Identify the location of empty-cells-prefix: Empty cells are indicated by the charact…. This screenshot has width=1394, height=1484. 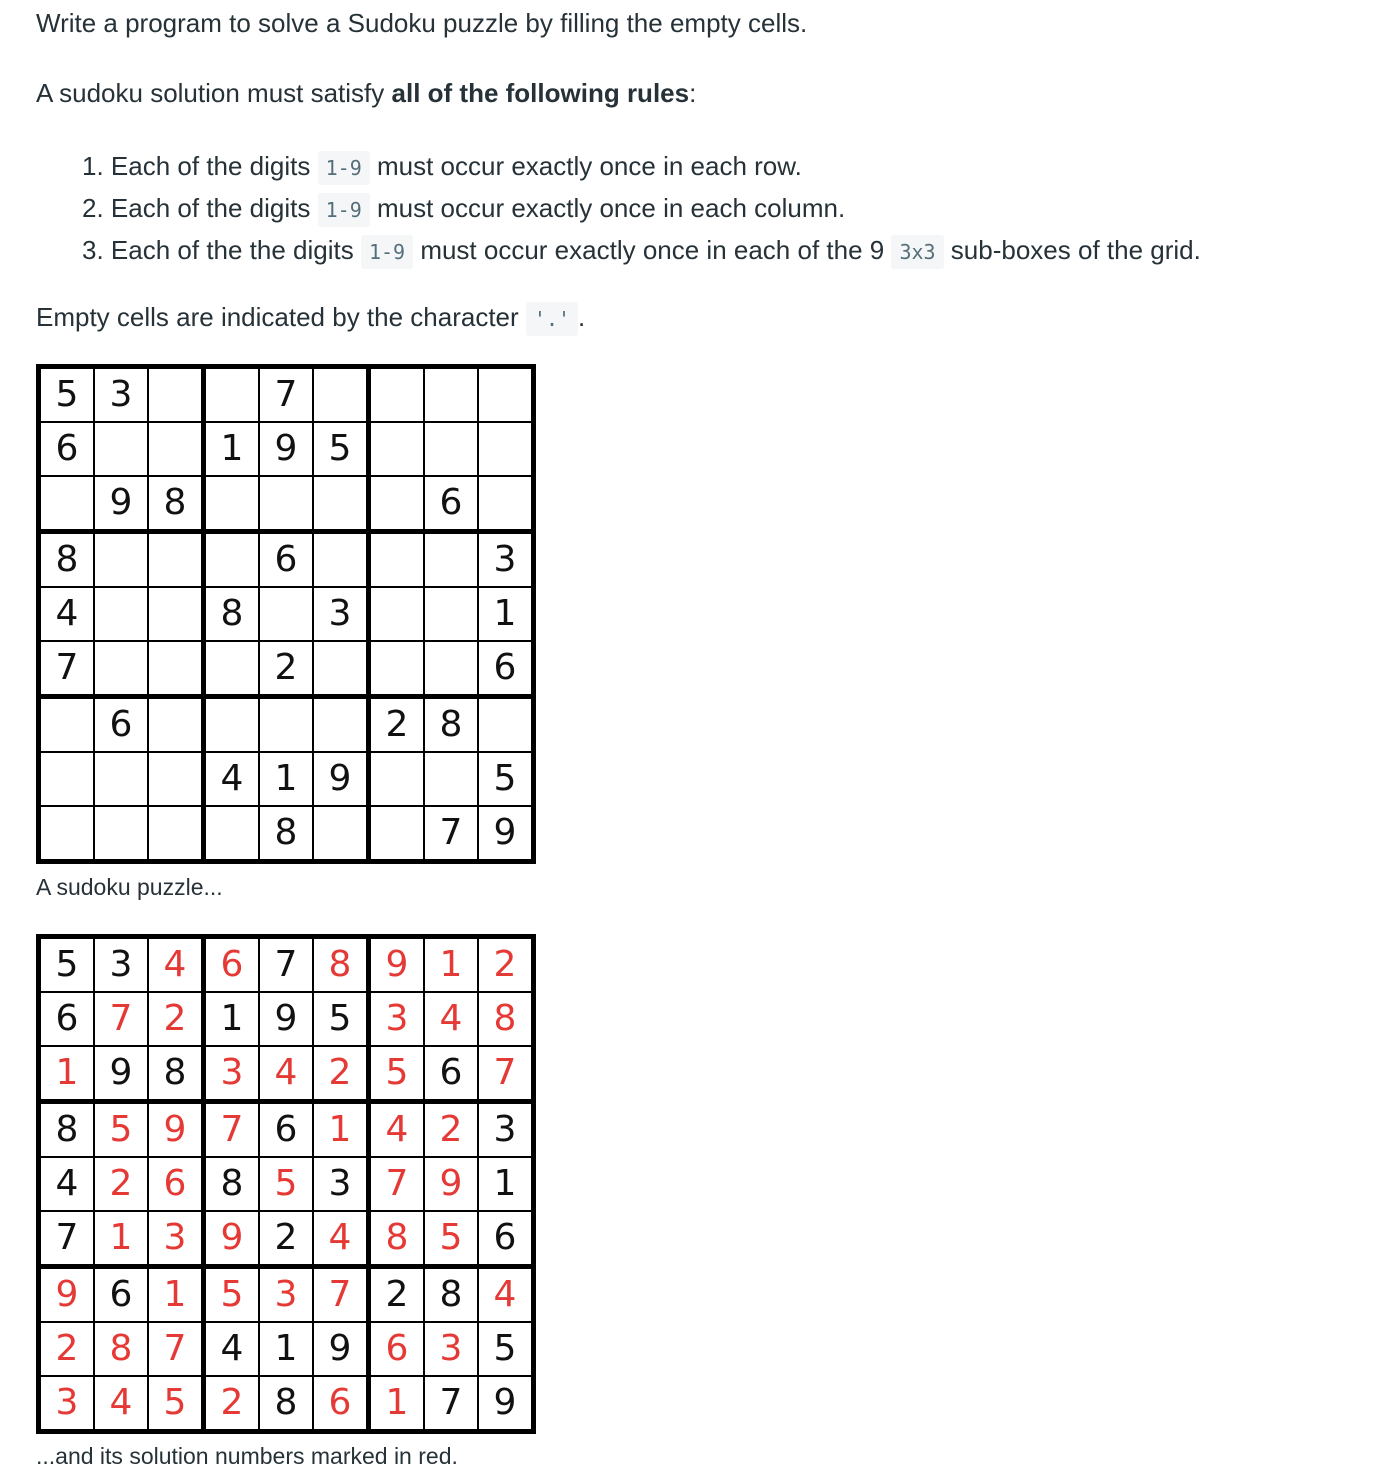
(281, 317).